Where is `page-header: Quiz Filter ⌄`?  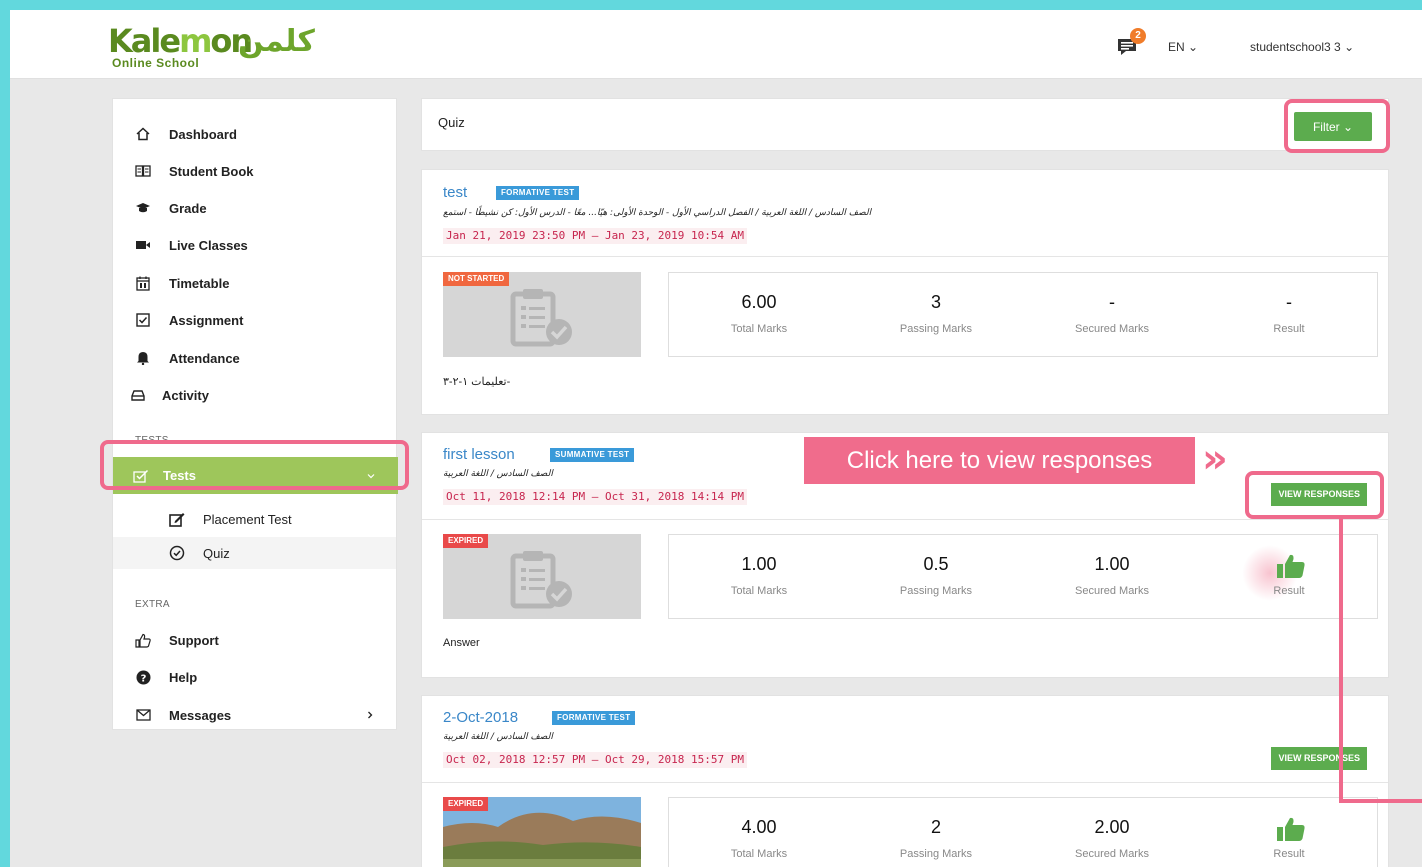 page-header: Quiz Filter ⌄ is located at coordinates (905, 124).